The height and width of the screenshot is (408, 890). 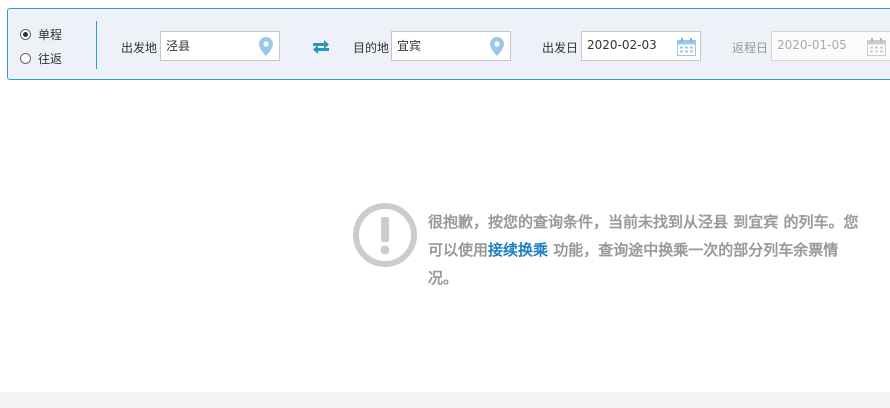 I want to click on swap-icon, so click(x=321, y=47).